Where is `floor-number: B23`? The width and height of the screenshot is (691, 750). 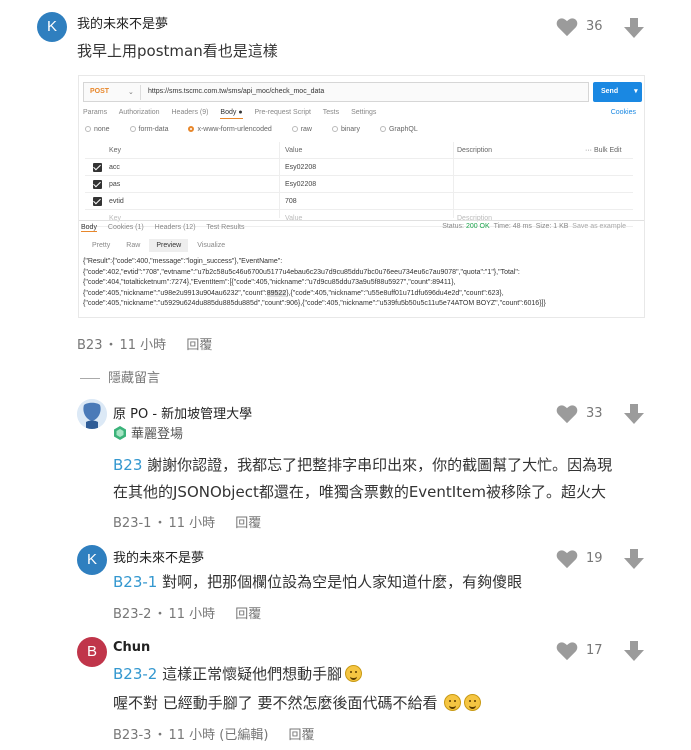 floor-number: B23 is located at coordinates (90, 345).